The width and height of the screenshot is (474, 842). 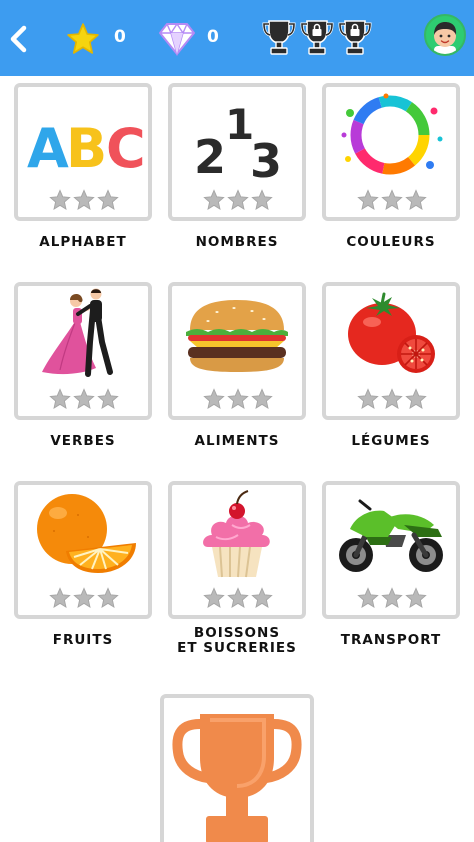 I want to click on category-label: COULEURS, so click(x=391, y=242).